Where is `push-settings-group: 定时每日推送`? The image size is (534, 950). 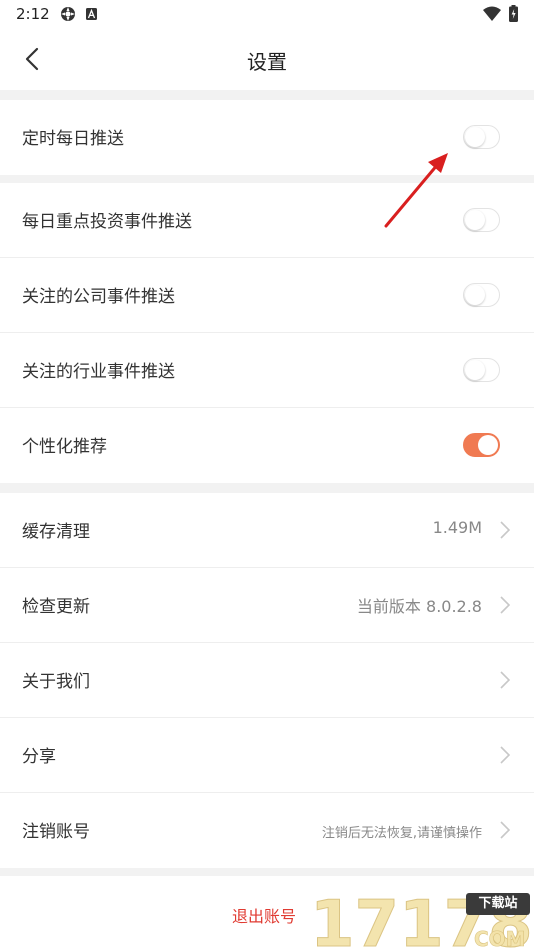 push-settings-group: 定时每日推送 is located at coordinates (267, 137).